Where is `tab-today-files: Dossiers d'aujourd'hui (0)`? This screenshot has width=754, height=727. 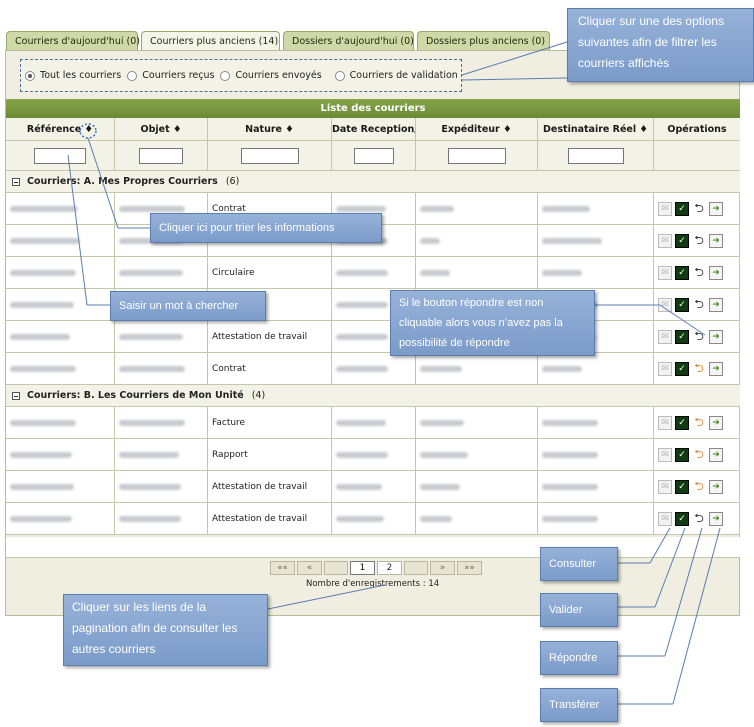
tab-today-files: Dossiers d'aujourd'hui (0) is located at coordinates (348, 41).